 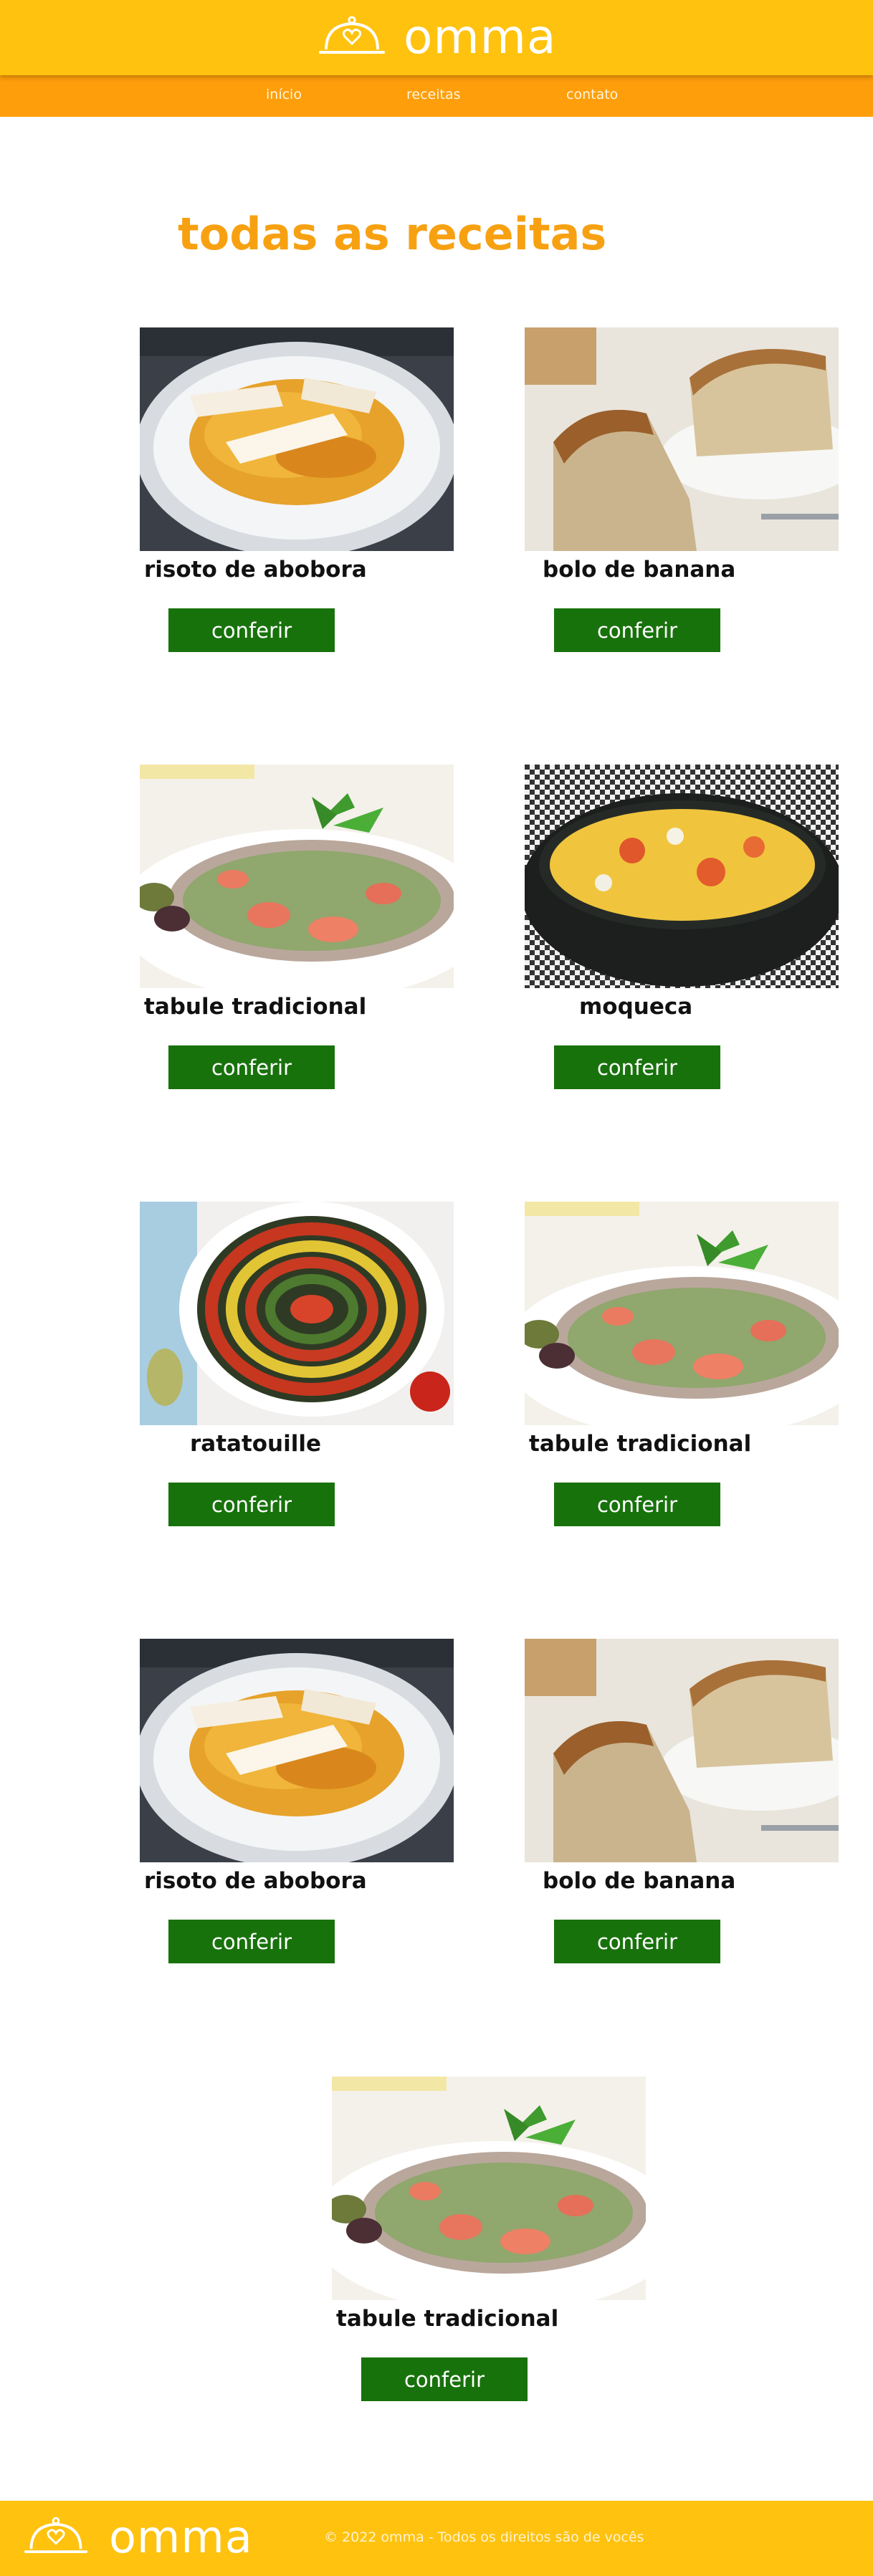 I want to click on nav-item-receitas: receitas, so click(x=433, y=94).